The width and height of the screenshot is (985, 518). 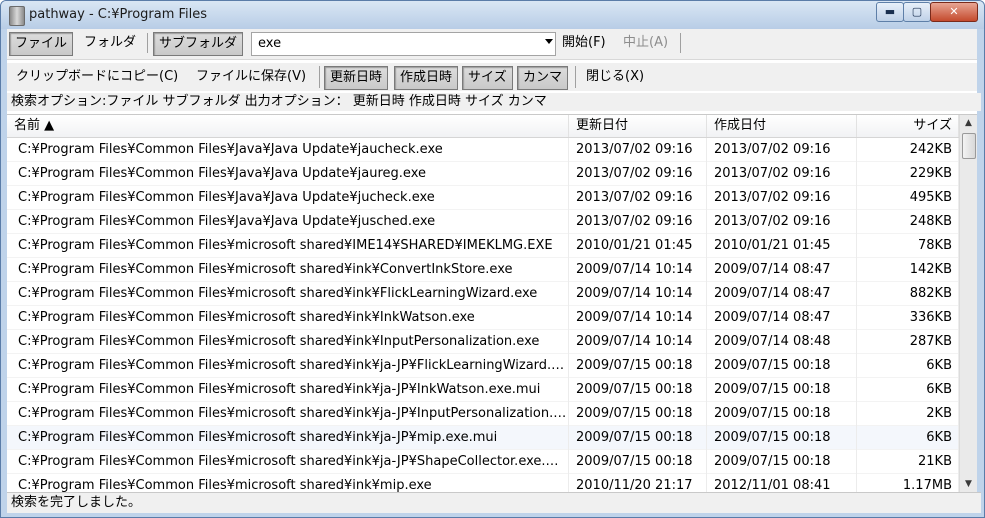 I want to click on cell-size: 78KB, so click(x=908, y=246).